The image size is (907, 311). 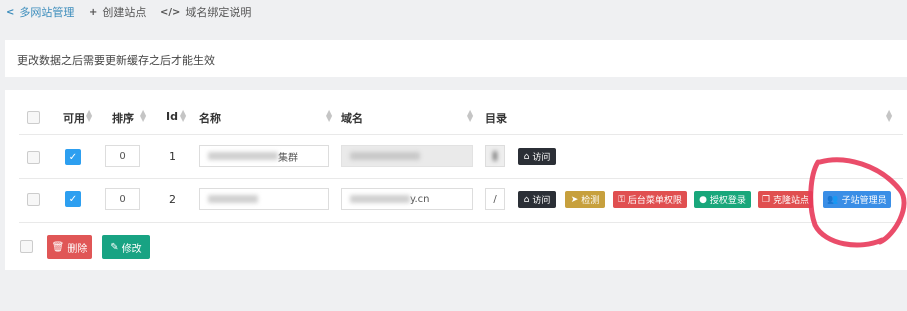 I want to click on code-icon: </>, so click(x=170, y=12).